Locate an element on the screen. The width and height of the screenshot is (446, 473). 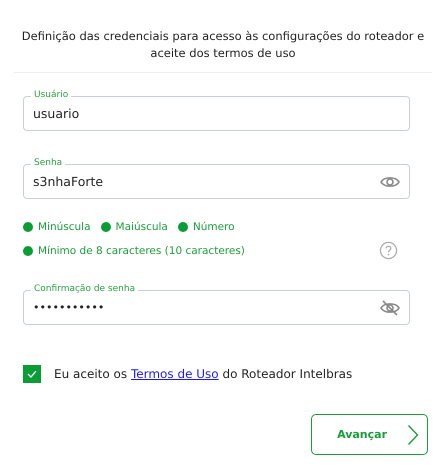
help-icon is located at coordinates (388, 250).